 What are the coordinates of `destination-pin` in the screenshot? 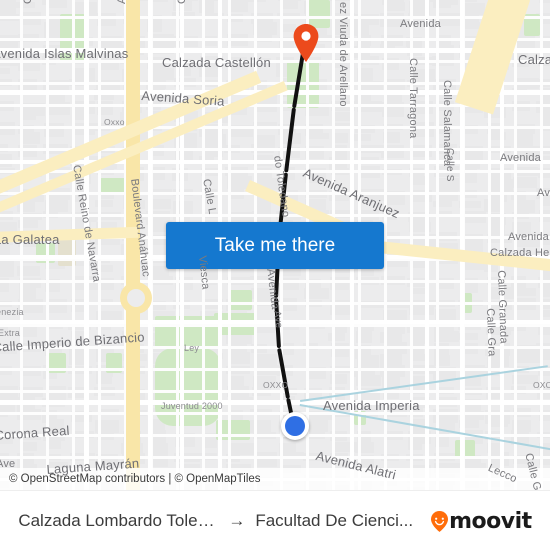 It's located at (306, 43).